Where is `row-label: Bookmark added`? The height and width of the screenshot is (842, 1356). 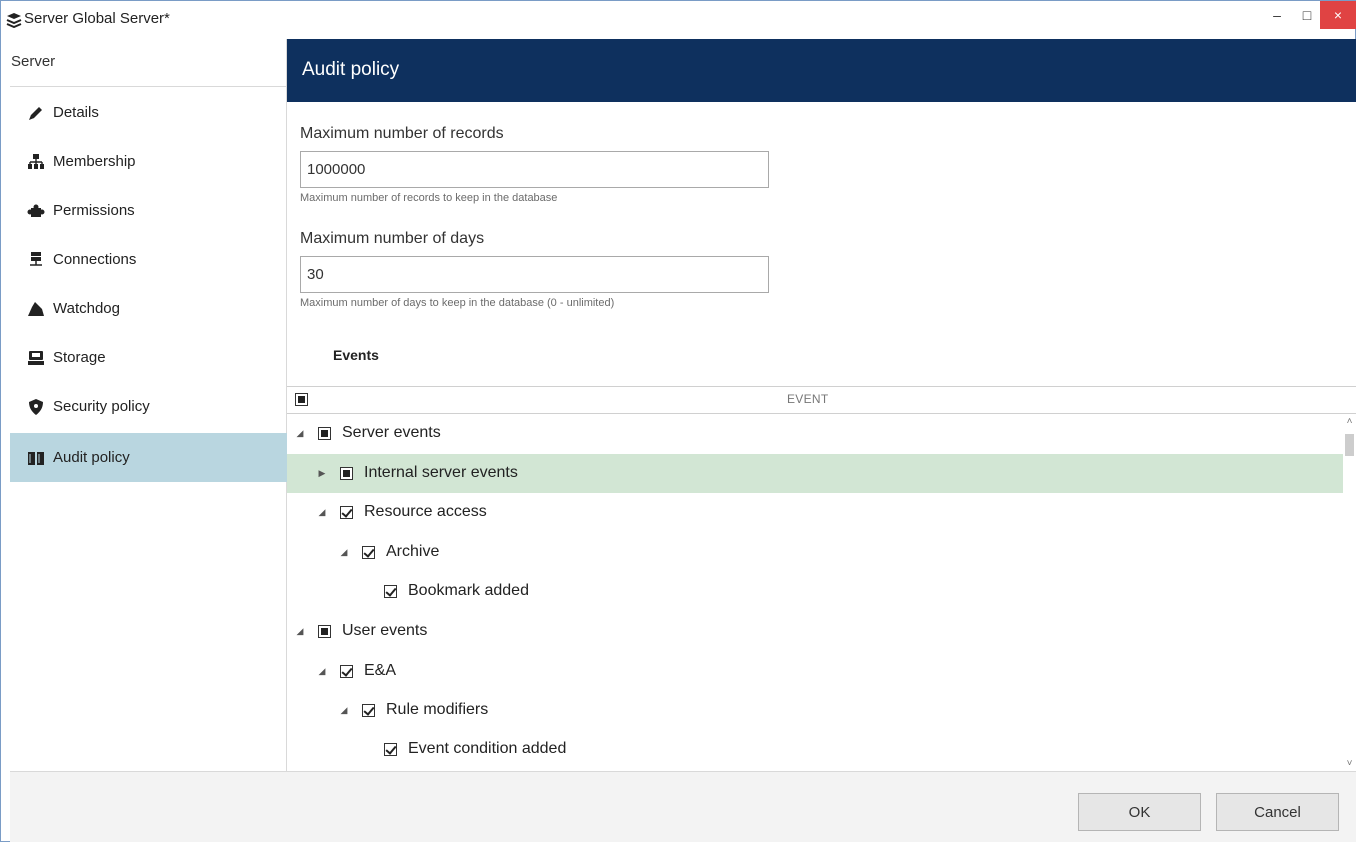
row-label: Bookmark added is located at coordinates (468, 590).